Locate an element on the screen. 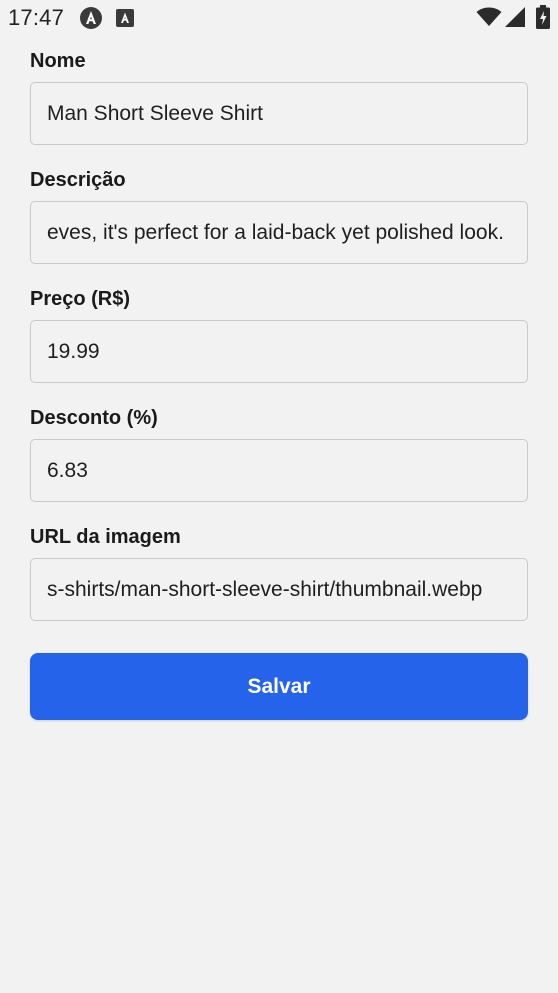 This screenshot has width=558, height=993. image-url-input is located at coordinates (279, 589).